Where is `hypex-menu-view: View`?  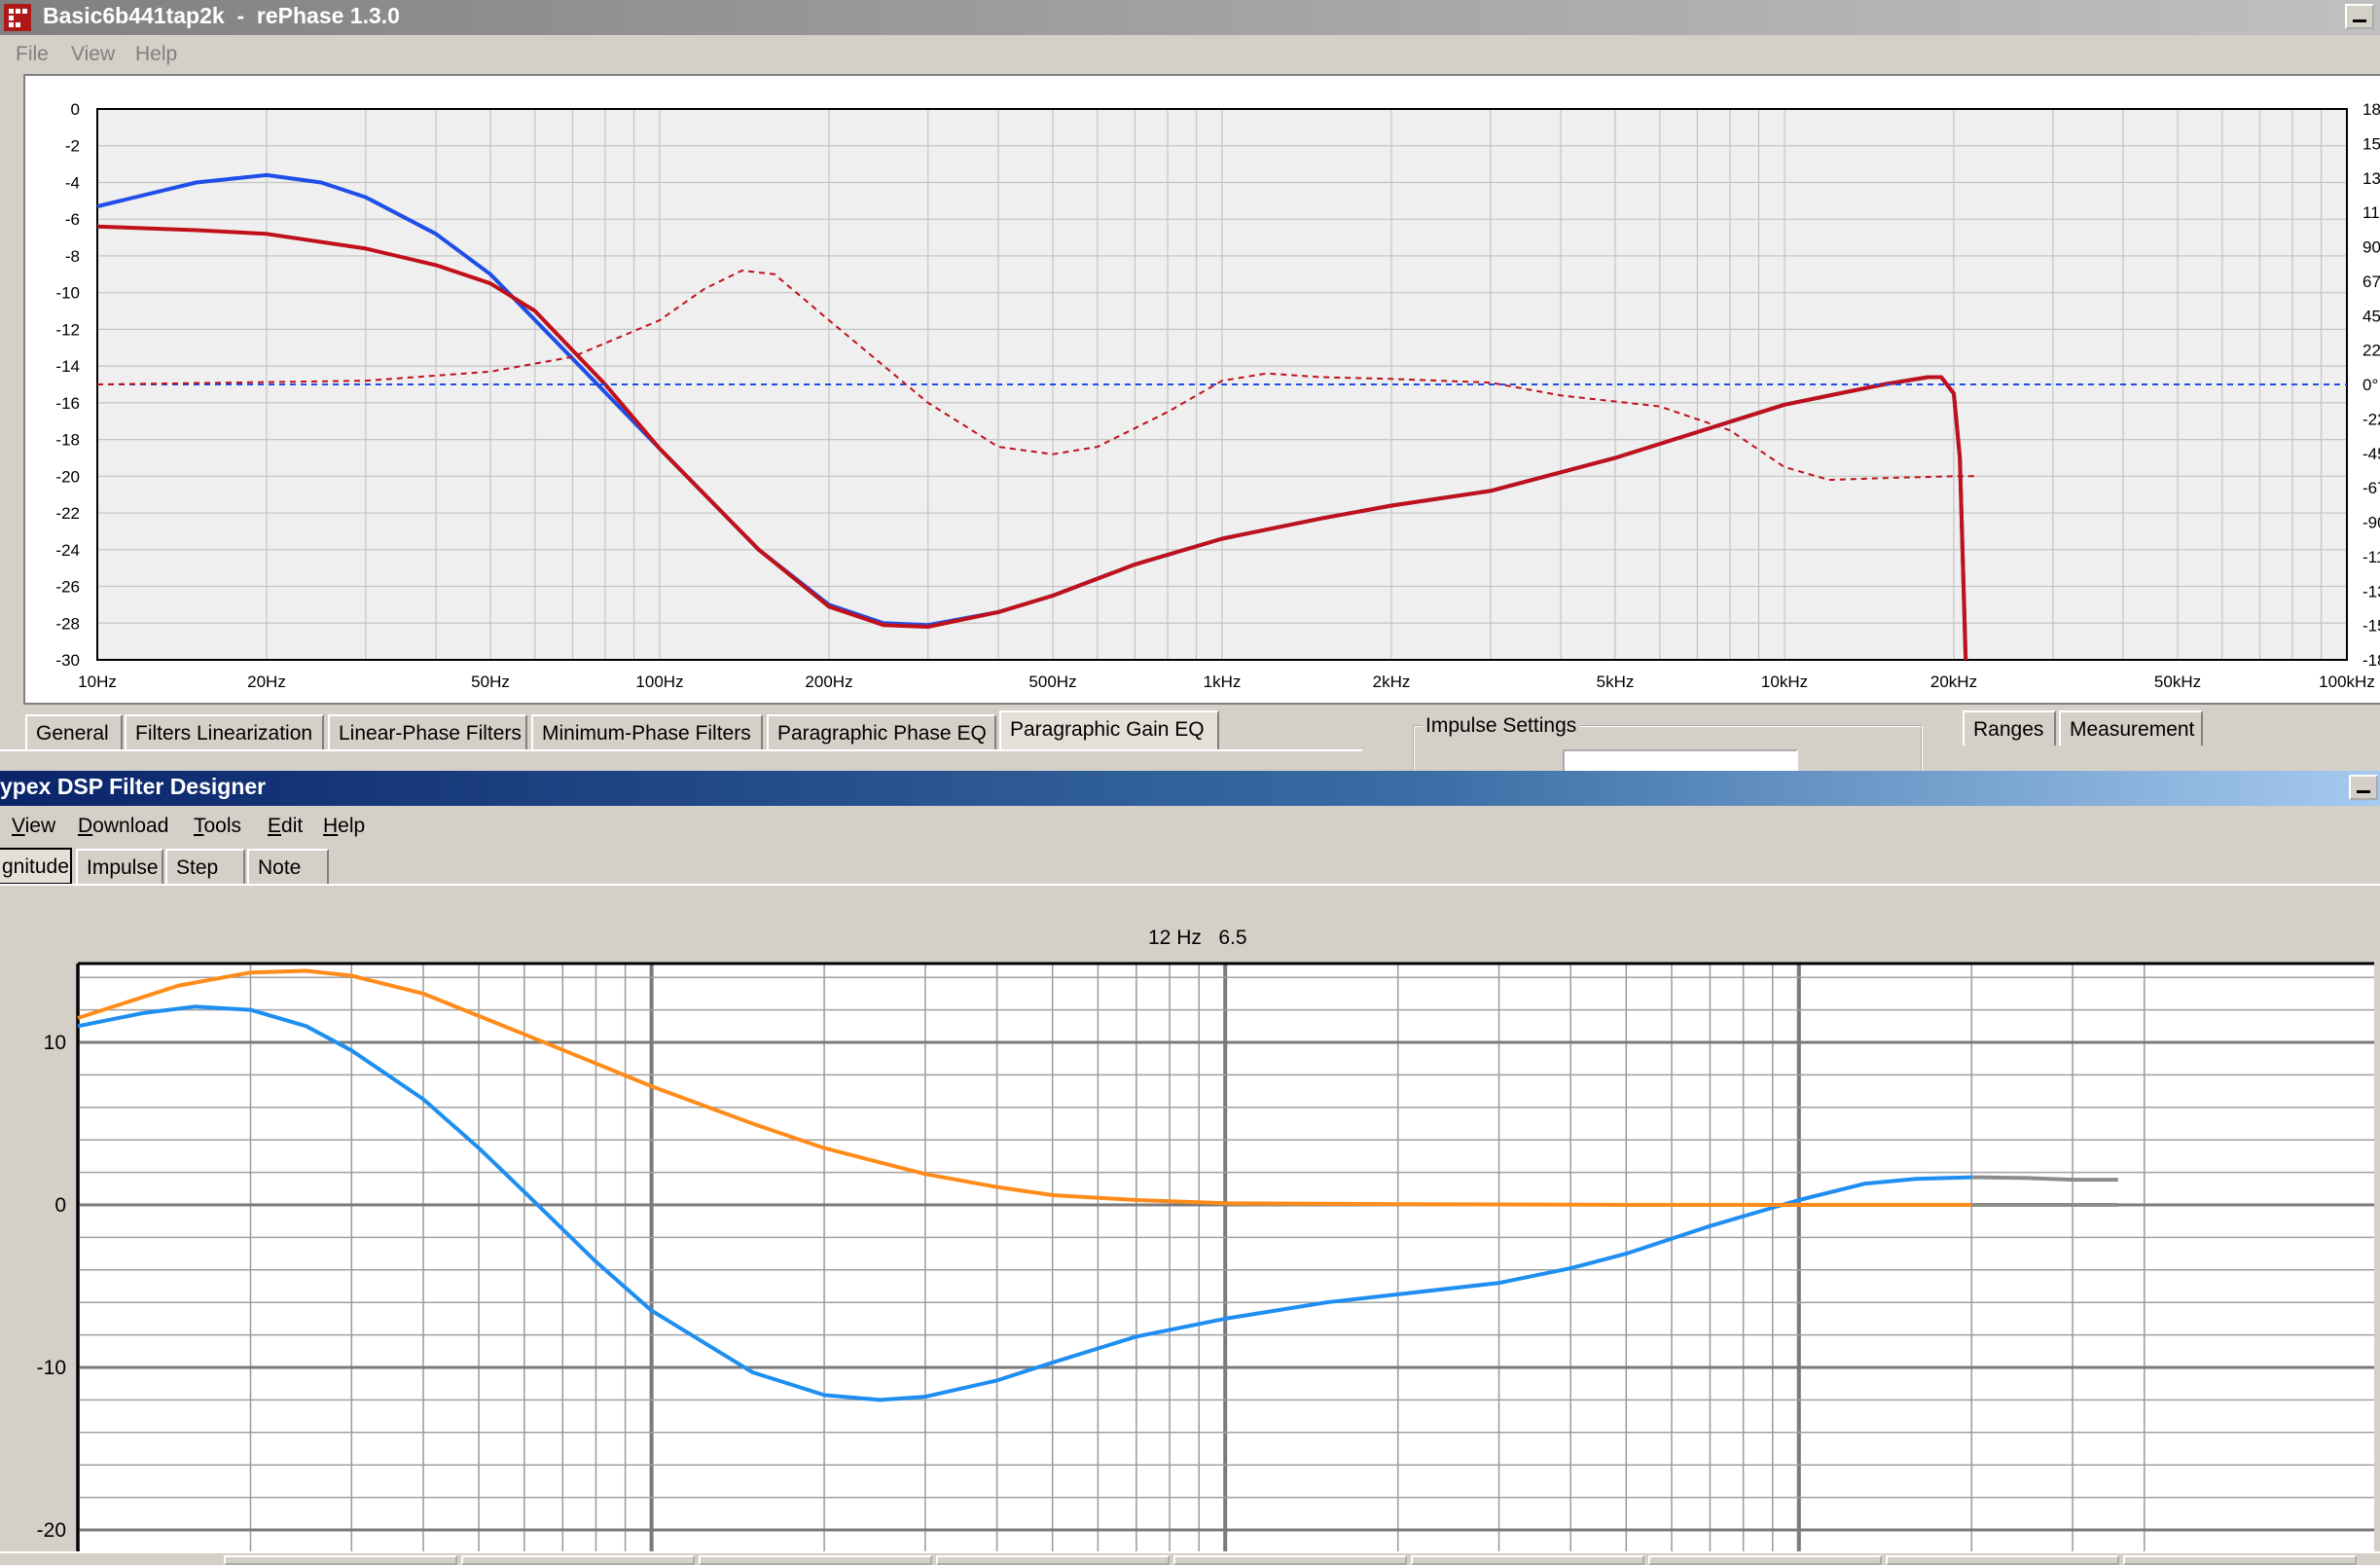 hypex-menu-view: View is located at coordinates (33, 826).